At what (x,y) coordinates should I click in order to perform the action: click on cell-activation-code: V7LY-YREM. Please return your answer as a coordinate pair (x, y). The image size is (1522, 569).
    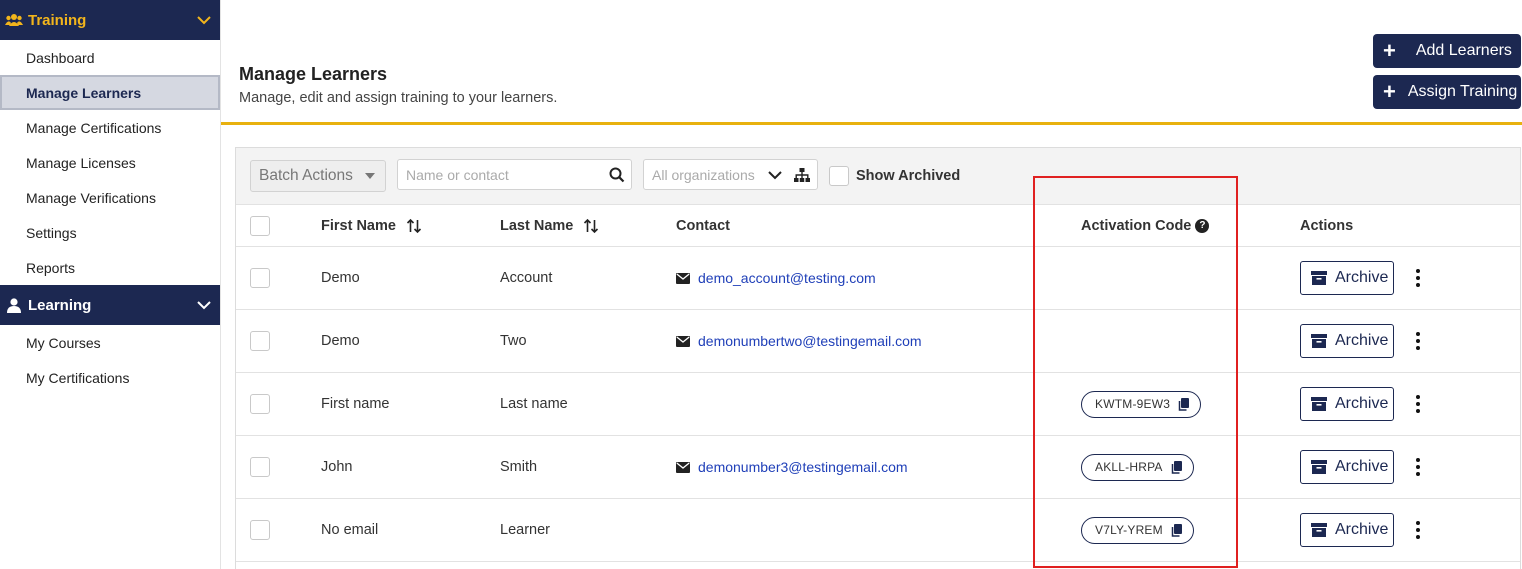
    Looking at the image, I should click on (1137, 530).